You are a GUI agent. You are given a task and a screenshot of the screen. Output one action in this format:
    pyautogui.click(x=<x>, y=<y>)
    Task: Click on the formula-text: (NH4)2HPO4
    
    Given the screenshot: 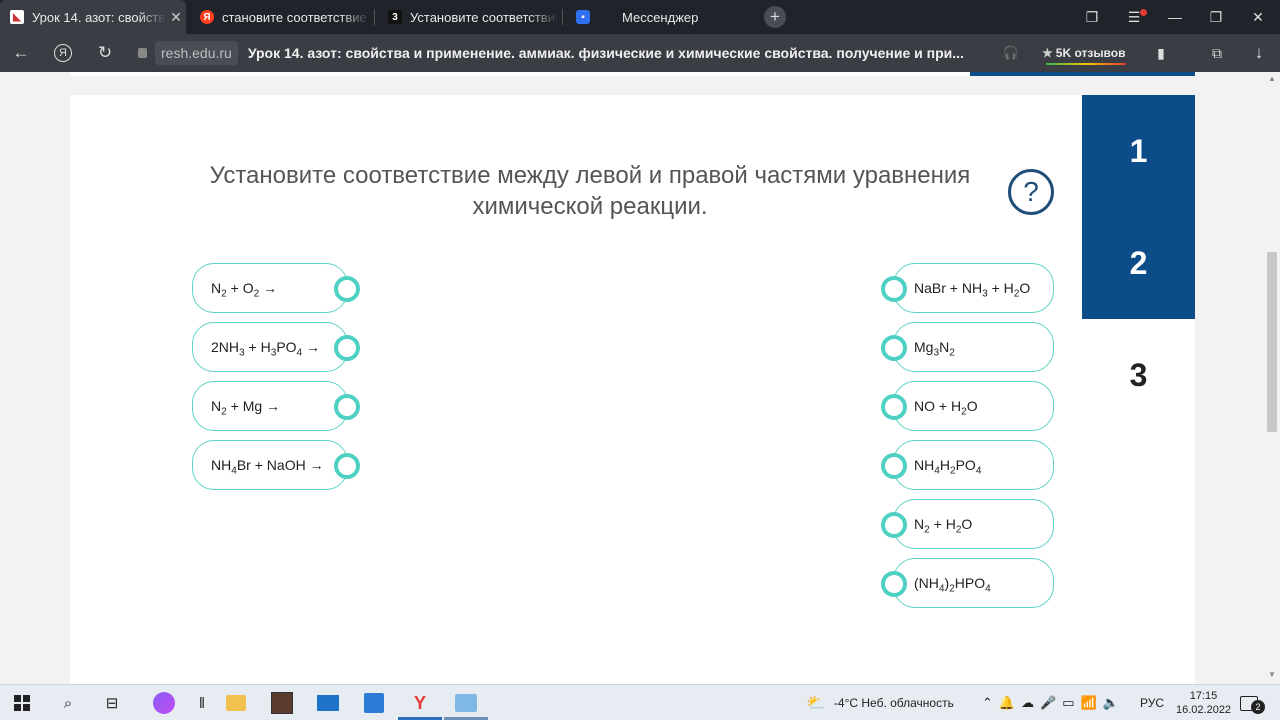 What is the action you would take?
    pyautogui.click(x=952, y=585)
    